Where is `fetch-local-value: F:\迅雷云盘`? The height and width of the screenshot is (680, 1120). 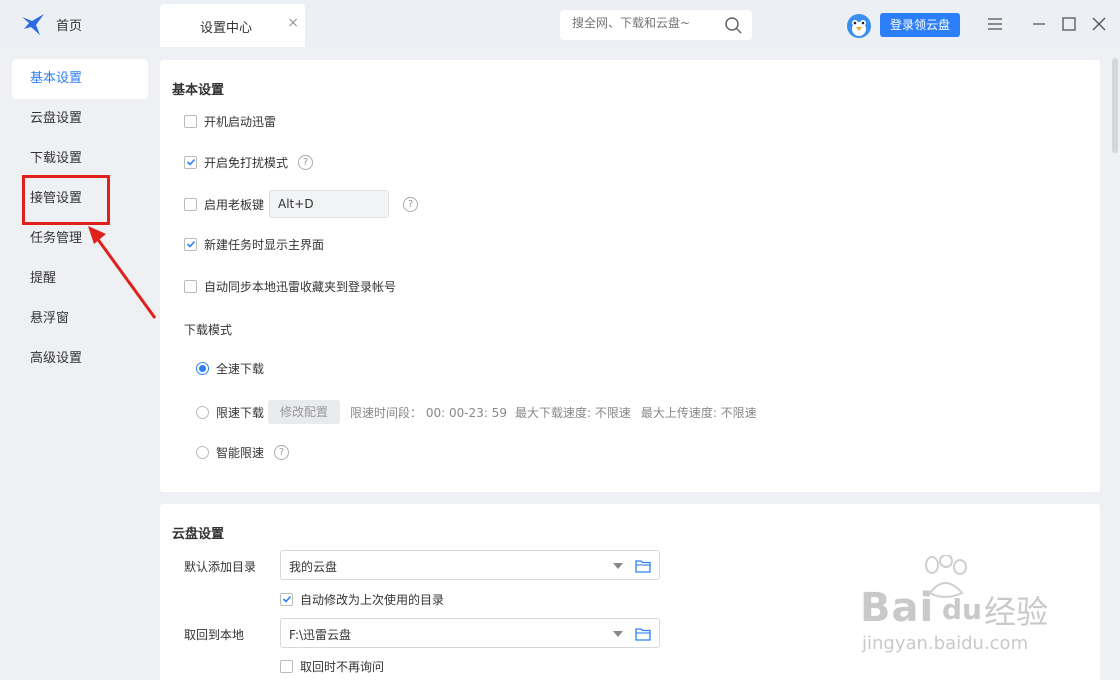
fetch-local-value: F:\迅雷云盘 is located at coordinates (320, 635).